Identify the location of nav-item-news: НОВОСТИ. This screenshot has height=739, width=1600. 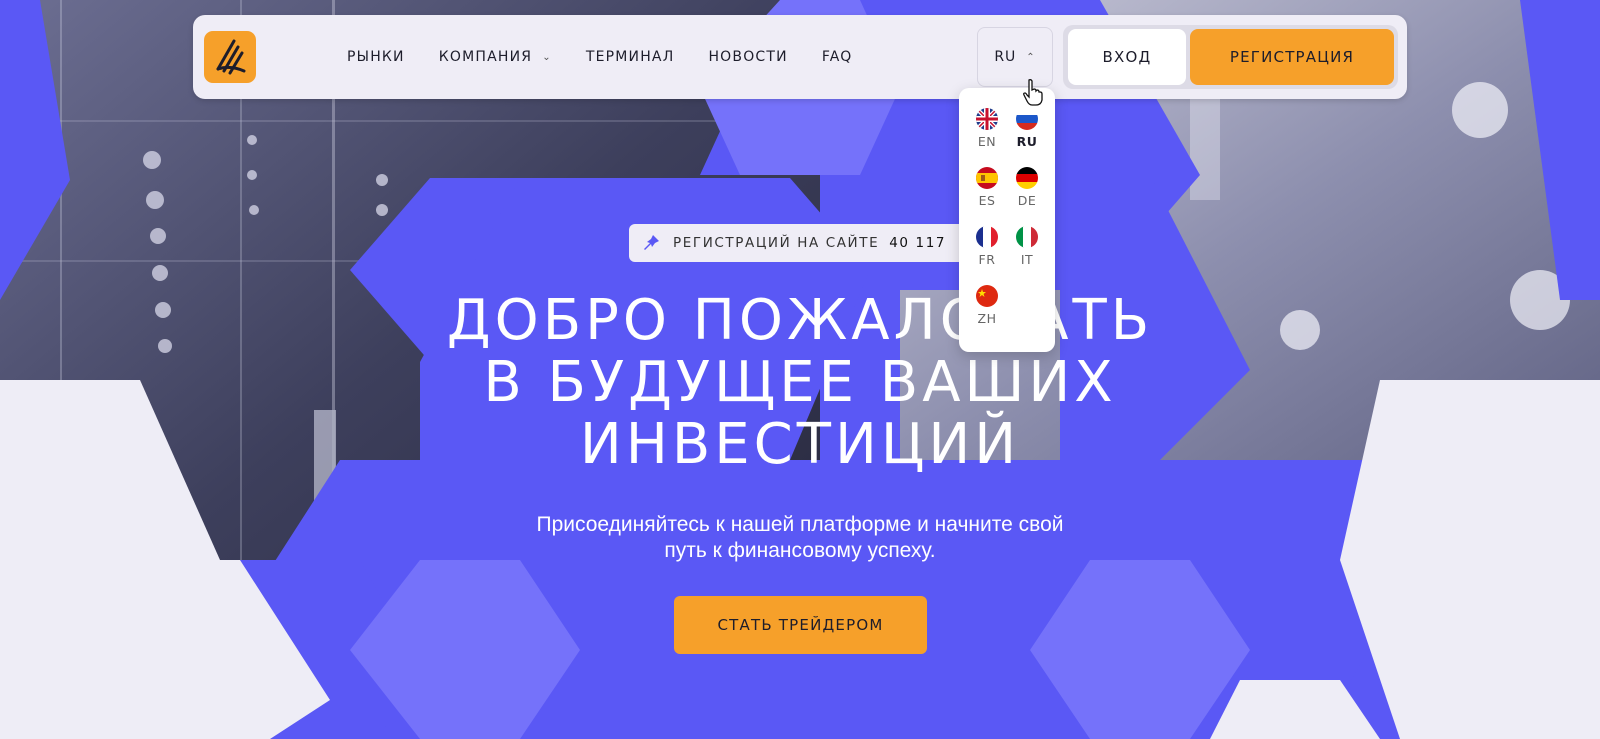
(747, 57).